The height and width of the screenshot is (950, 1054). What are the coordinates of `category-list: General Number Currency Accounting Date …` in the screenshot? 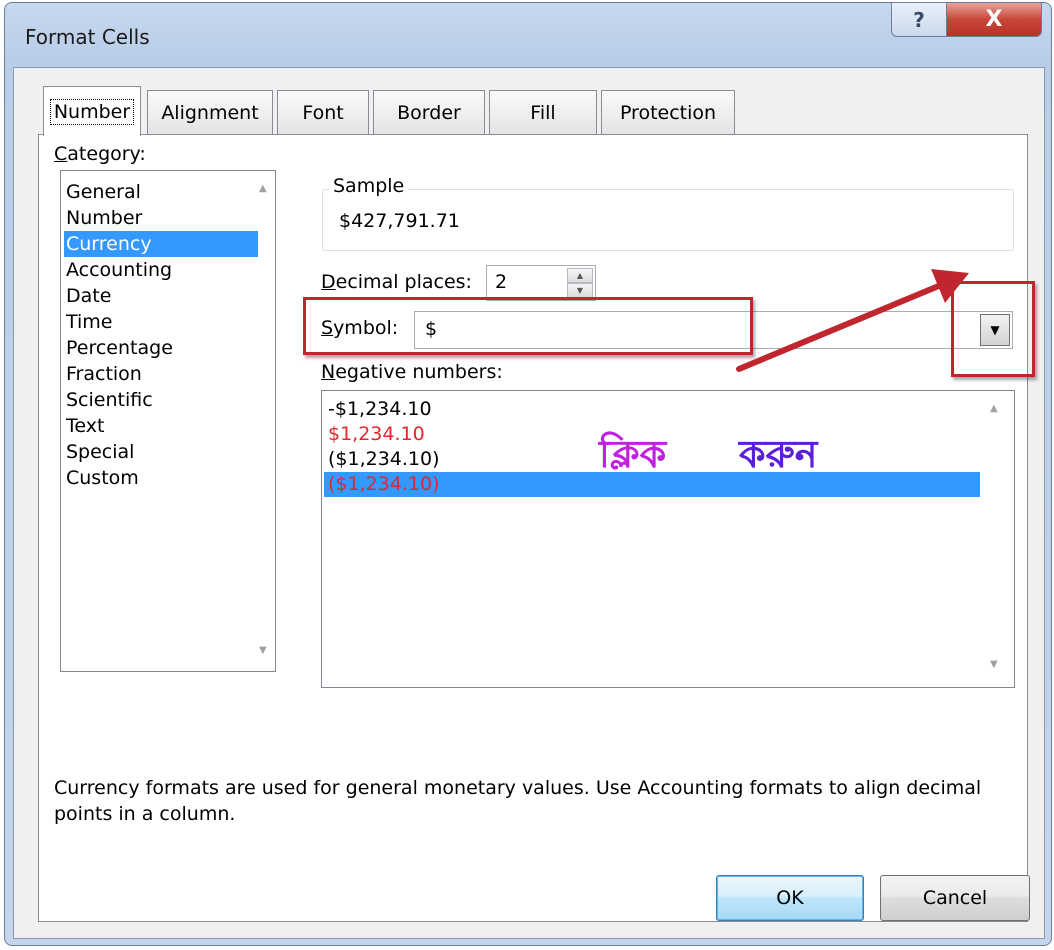 It's located at (168, 421).